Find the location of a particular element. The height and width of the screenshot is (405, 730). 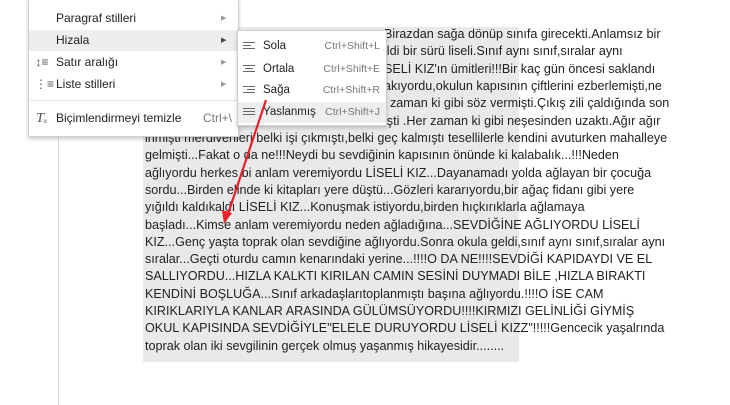

annotation-arrow is located at coordinates (245, 161).